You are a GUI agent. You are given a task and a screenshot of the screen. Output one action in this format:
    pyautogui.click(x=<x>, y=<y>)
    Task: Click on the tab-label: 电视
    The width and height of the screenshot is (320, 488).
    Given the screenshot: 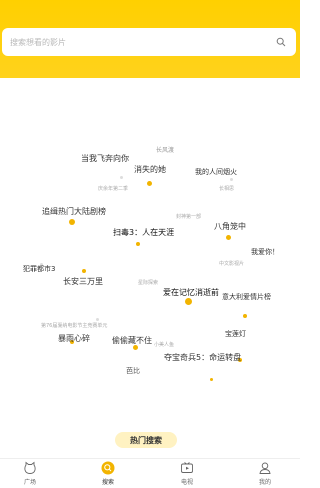 What is the action you would take?
    pyautogui.click(x=186, y=482)
    